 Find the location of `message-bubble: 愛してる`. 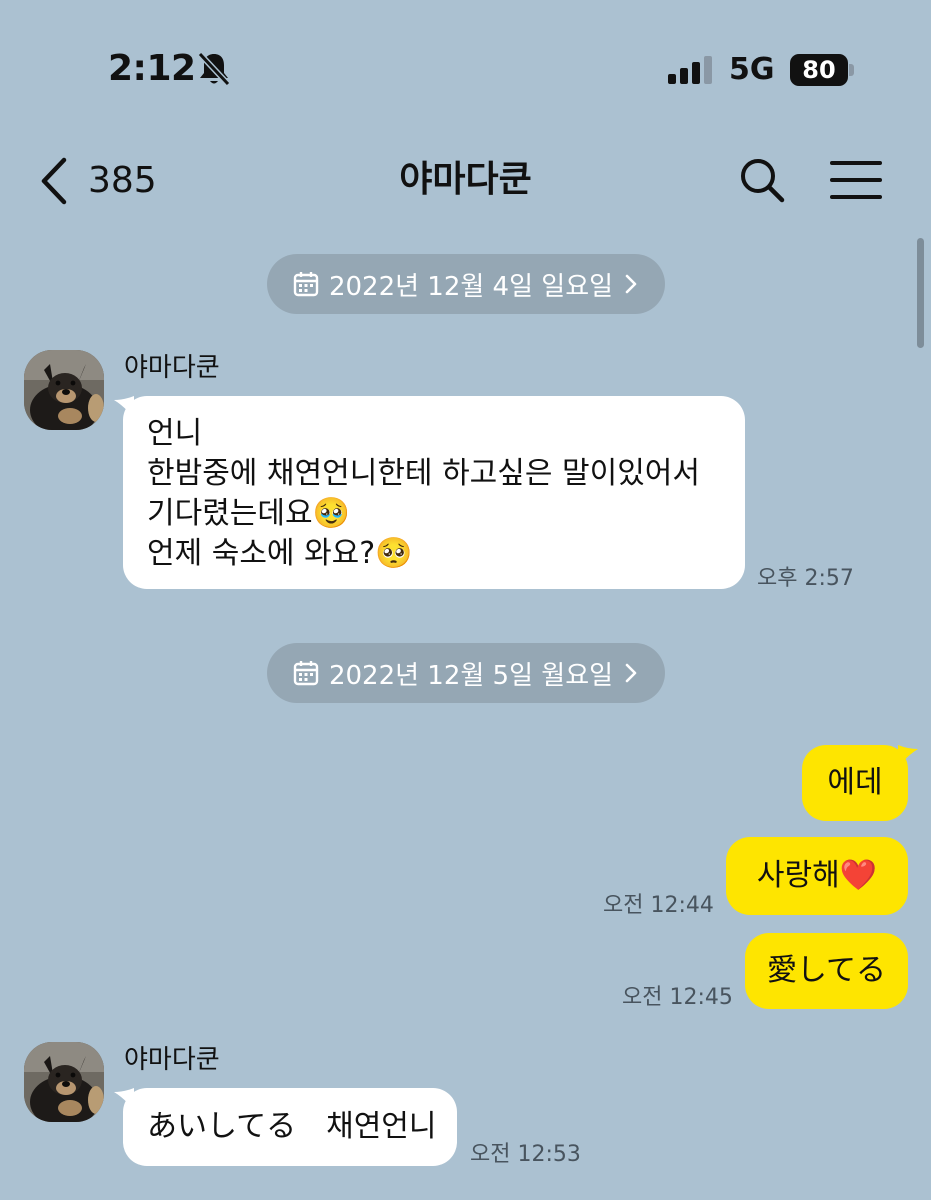

message-bubble: 愛してる is located at coordinates (826, 971).